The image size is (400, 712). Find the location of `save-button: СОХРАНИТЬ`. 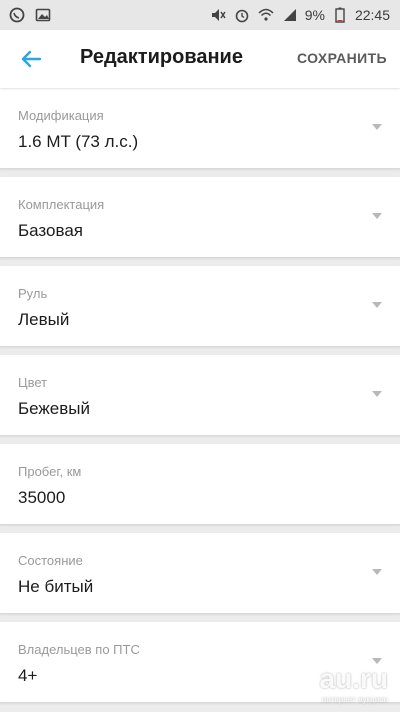

save-button: СОХРАНИТЬ is located at coordinates (342, 58).